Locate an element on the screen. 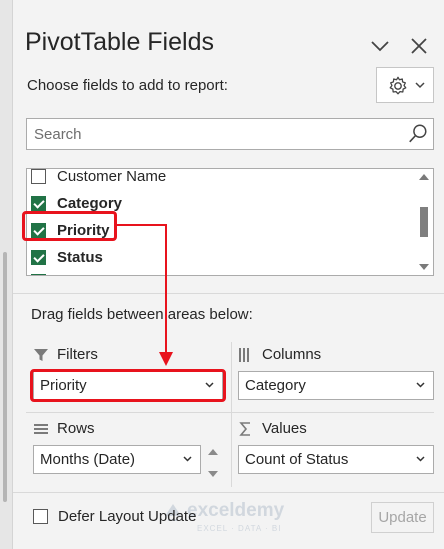 The height and width of the screenshot is (549, 444). arrow-horizontal-segment is located at coordinates (142, 225).